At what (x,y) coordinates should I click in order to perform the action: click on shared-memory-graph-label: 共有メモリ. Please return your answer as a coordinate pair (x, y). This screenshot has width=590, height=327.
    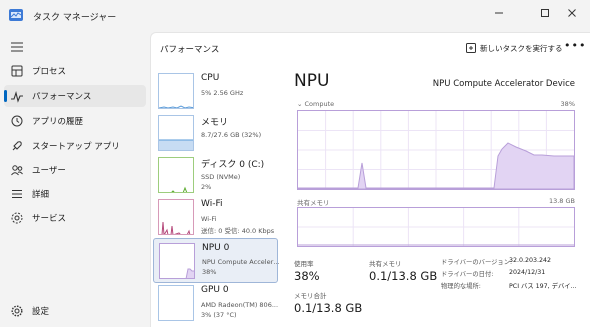
    Looking at the image, I should click on (313, 203).